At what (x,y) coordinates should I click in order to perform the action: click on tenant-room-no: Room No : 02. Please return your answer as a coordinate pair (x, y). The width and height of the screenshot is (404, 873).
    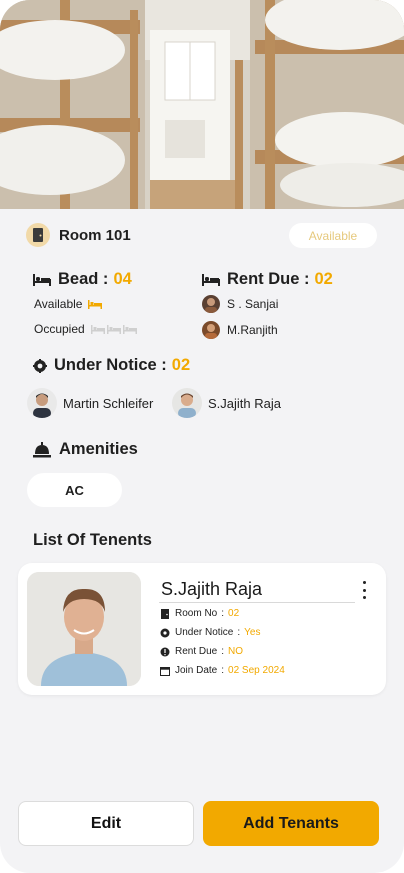
    Looking at the image, I should click on (199, 613).